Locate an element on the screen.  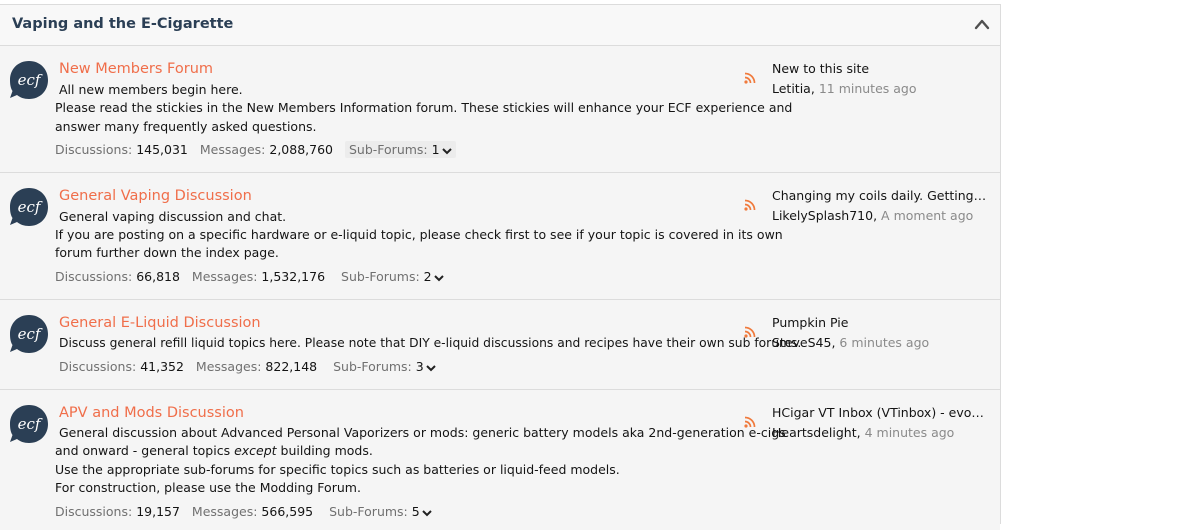
subforums-toggle: Sub-Forums: 2 is located at coordinates (392, 276).